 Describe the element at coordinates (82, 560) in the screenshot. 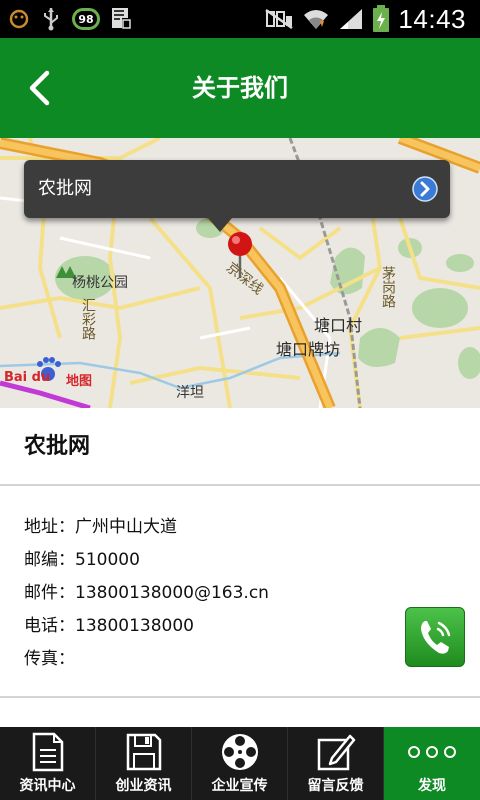

I see `info-postcode: 邮编：510000` at that location.